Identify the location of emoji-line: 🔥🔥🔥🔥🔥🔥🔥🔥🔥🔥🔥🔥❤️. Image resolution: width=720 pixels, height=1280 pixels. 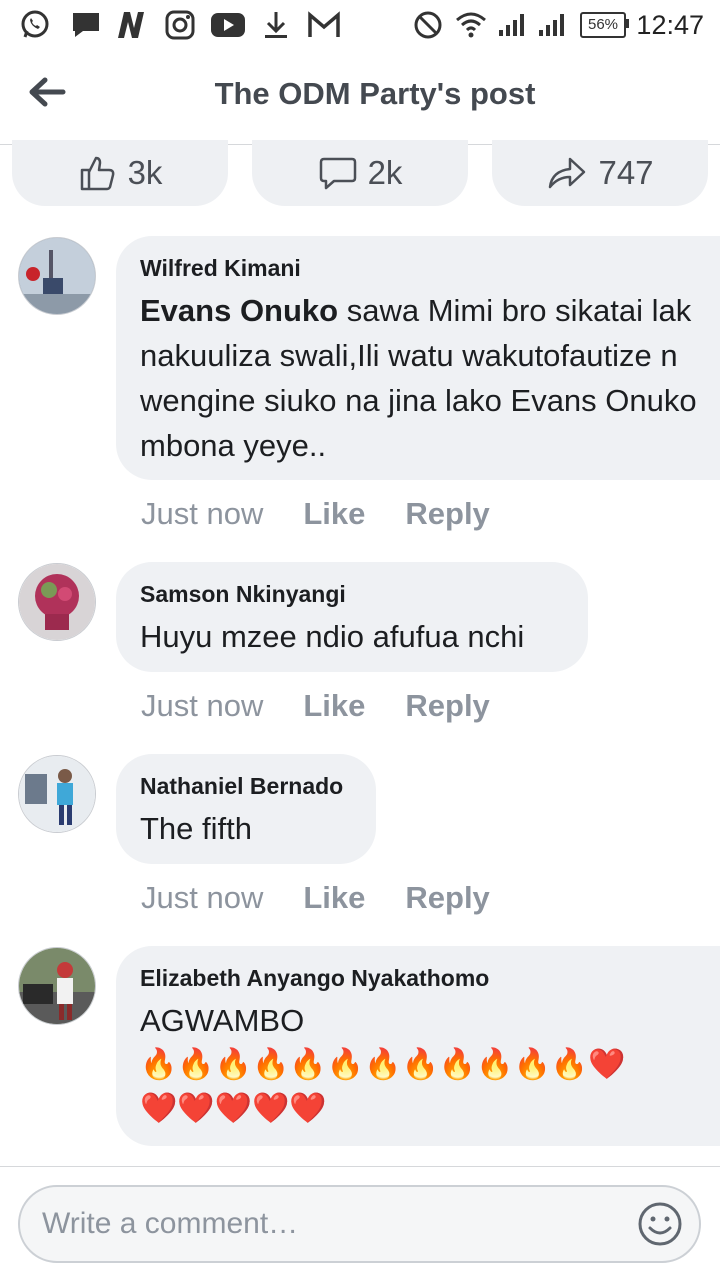
(383, 1064).